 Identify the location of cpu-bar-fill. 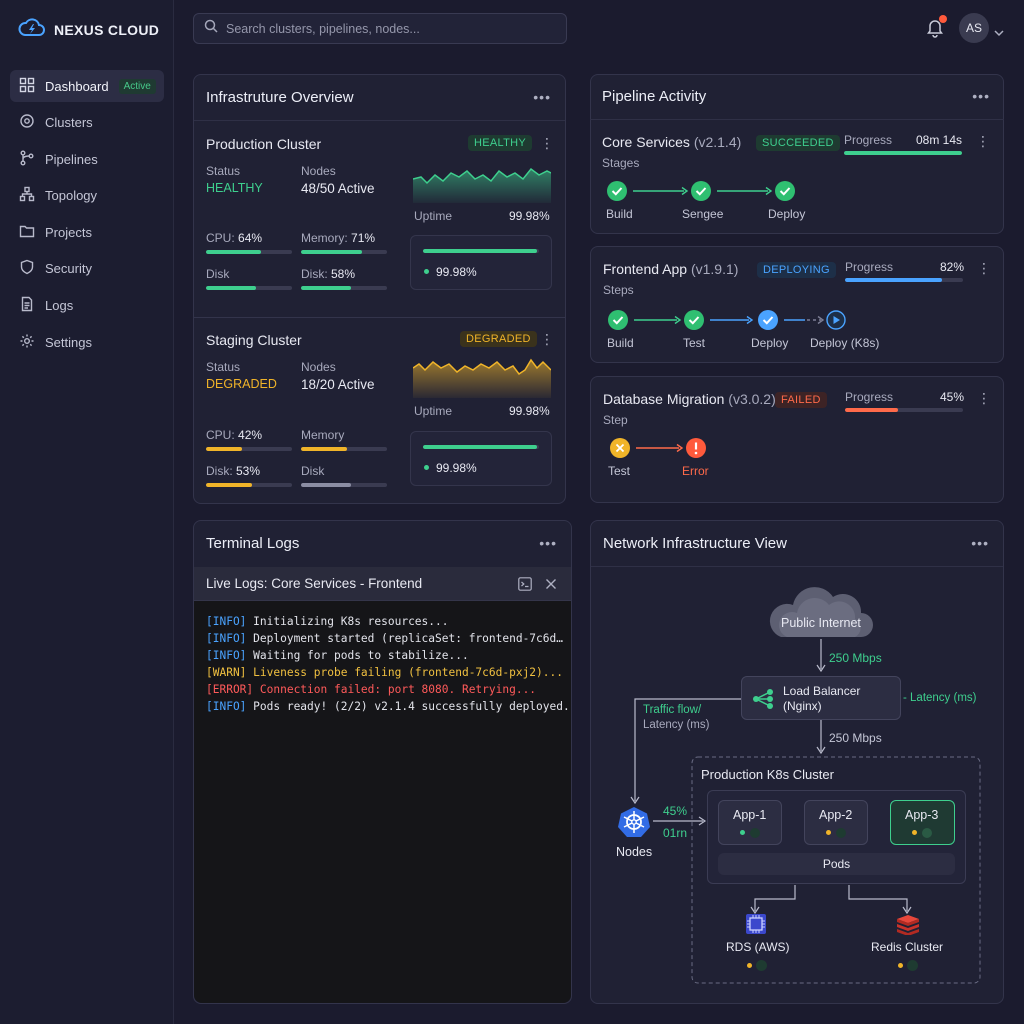
(234, 252).